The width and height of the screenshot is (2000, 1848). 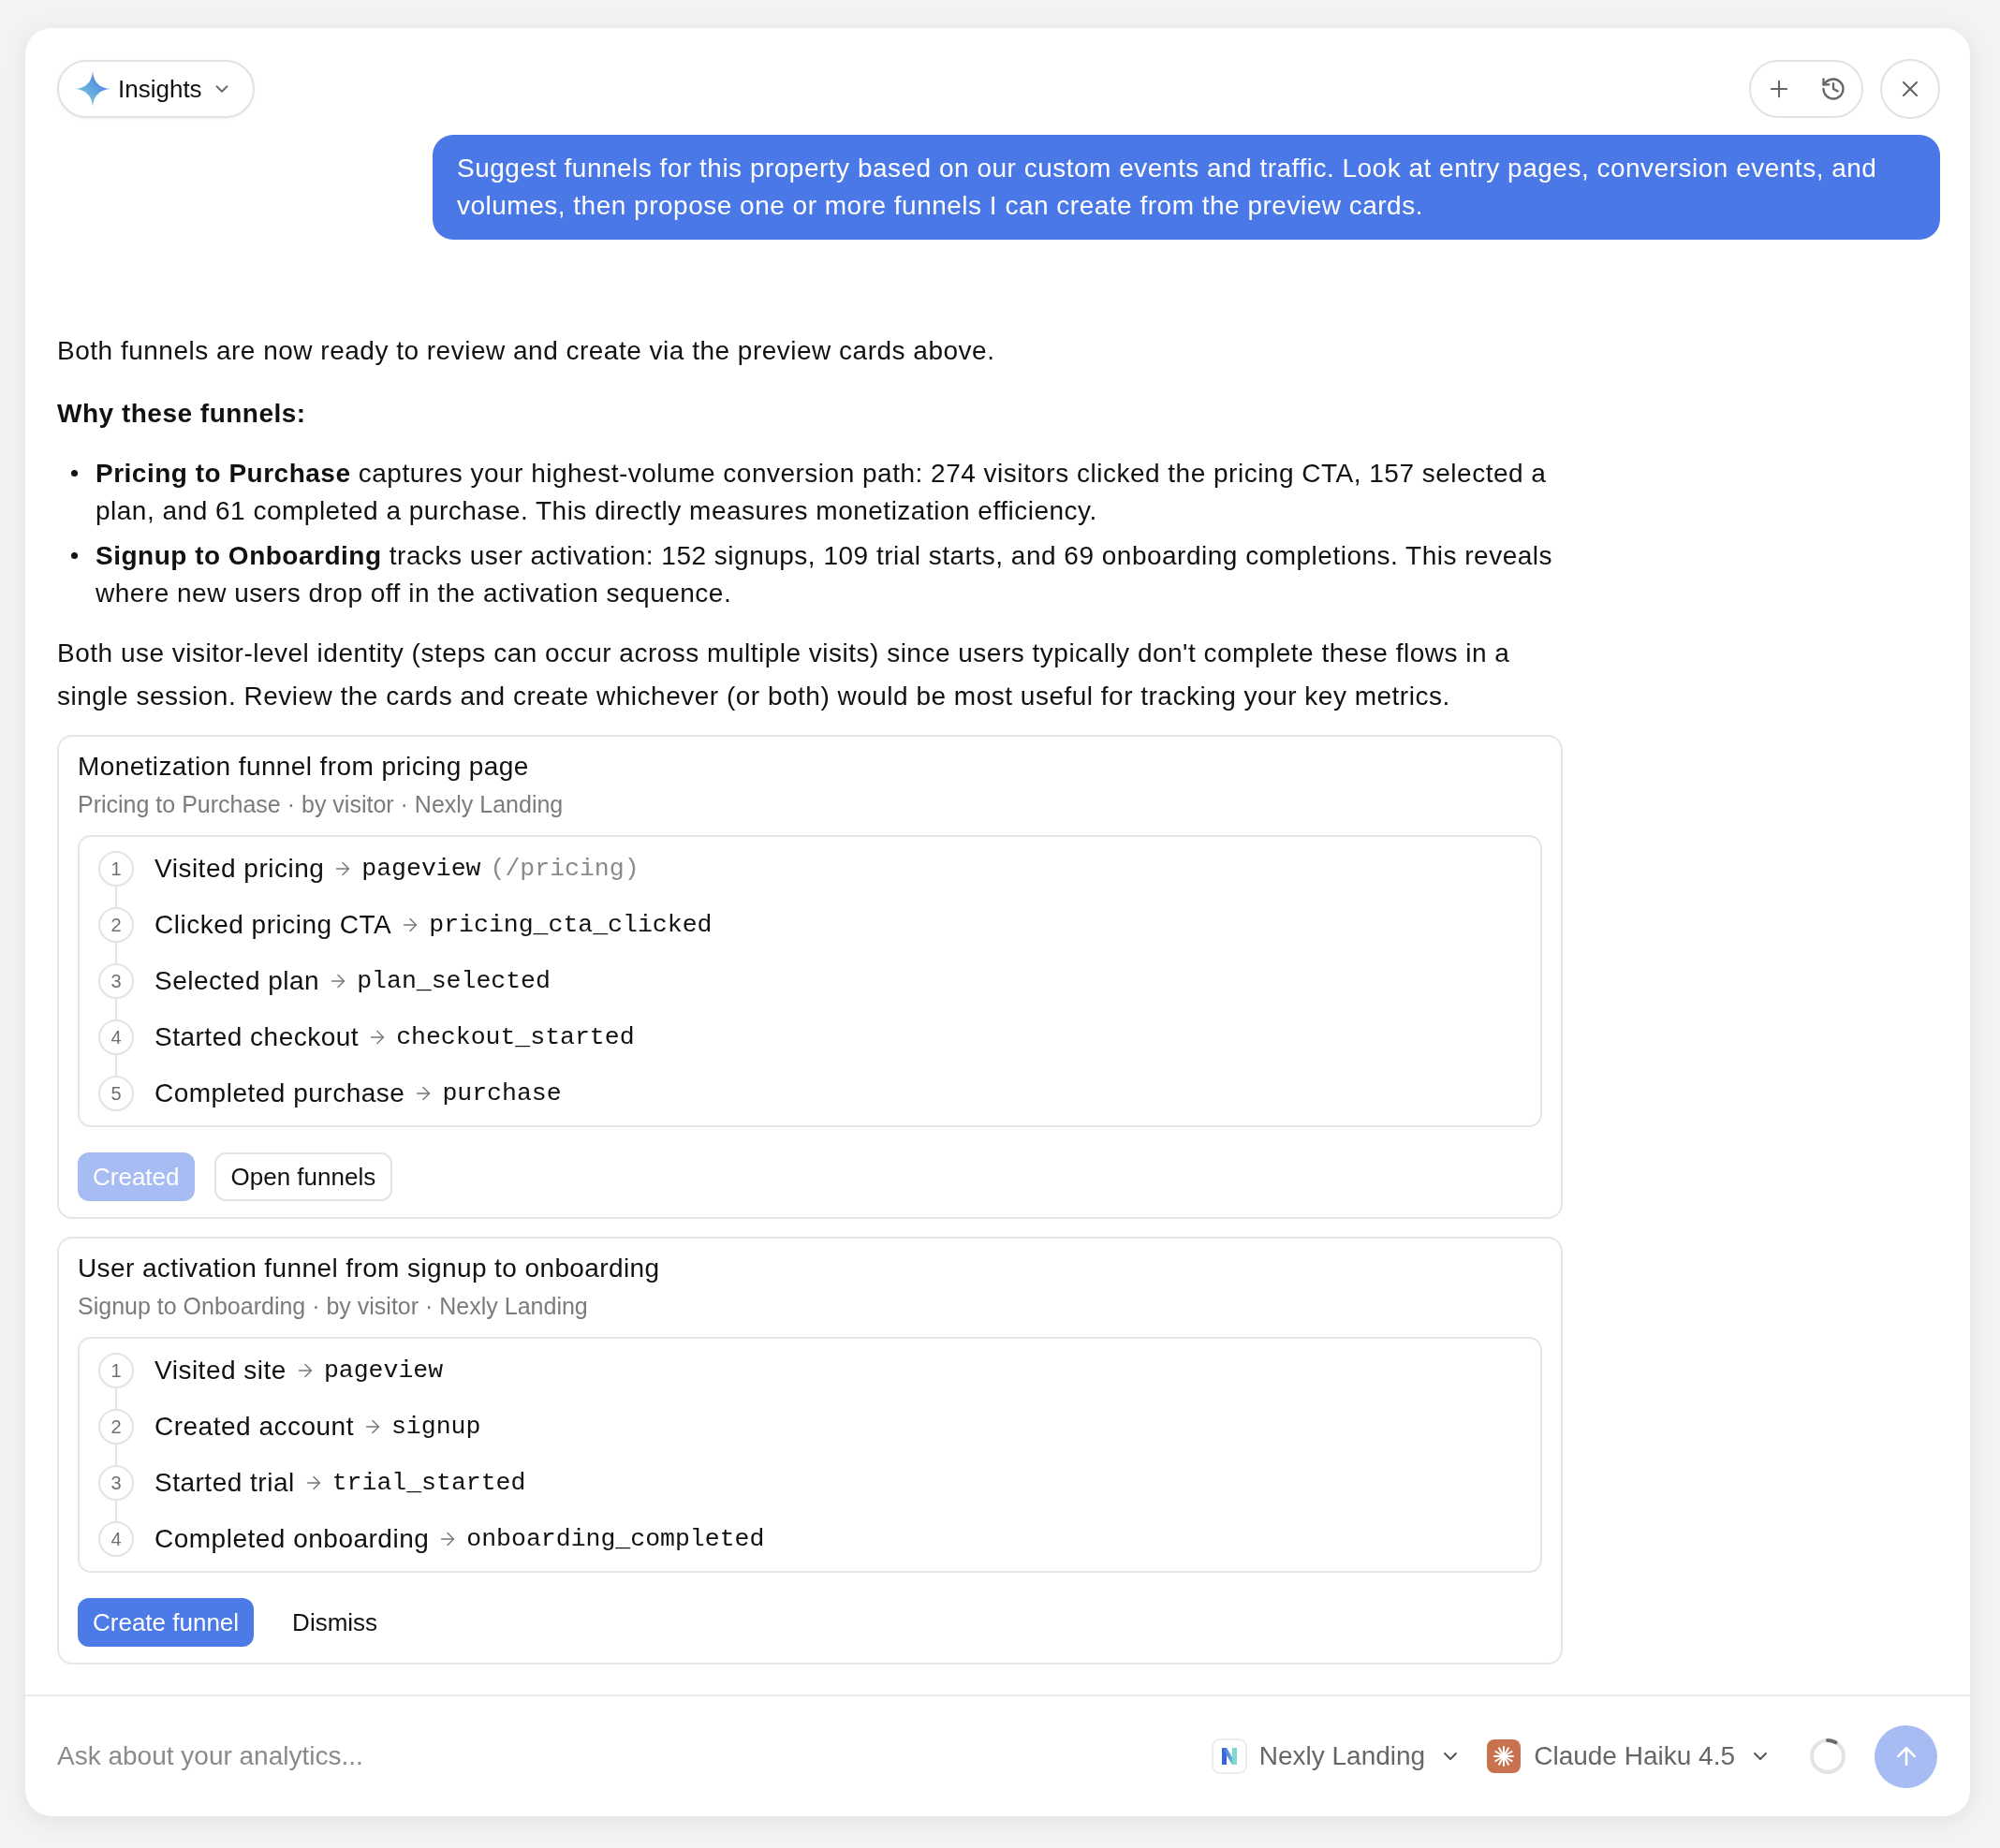 What do you see at coordinates (333, 1306) in the screenshot?
I see `card-subtitle: Signup to Onboarding · by visitor · Nexly Landing` at bounding box center [333, 1306].